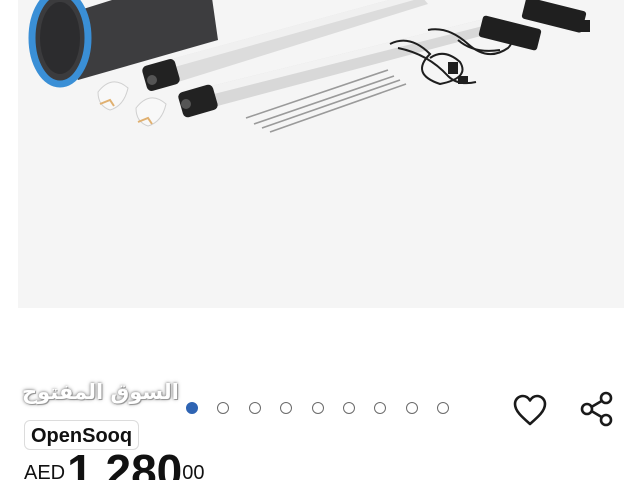 The image size is (640, 480). Describe the element at coordinates (100, 392) in the screenshot. I see `watermark-arabic-logo: السوق المفتوح` at that location.